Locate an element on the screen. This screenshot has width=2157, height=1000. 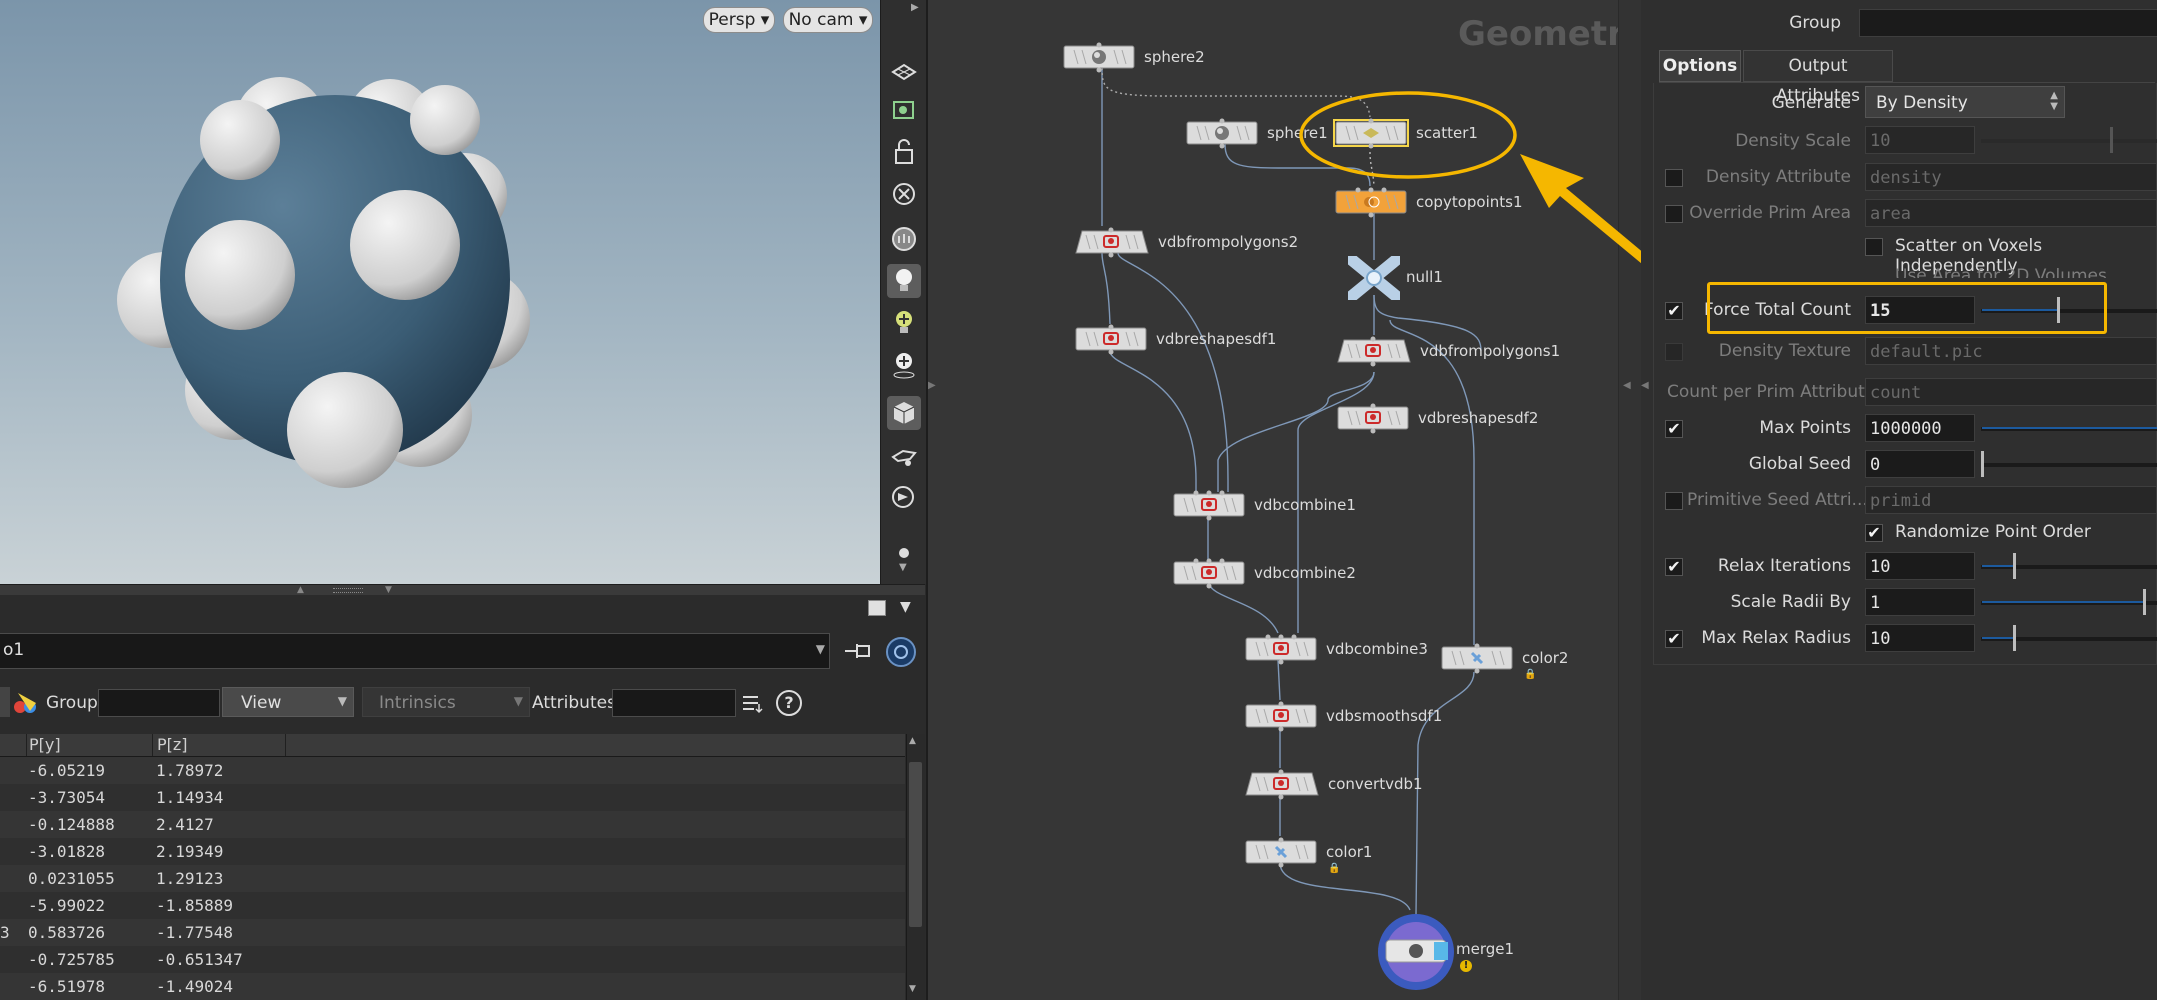
viewport-render is located at coordinates (323, 282).